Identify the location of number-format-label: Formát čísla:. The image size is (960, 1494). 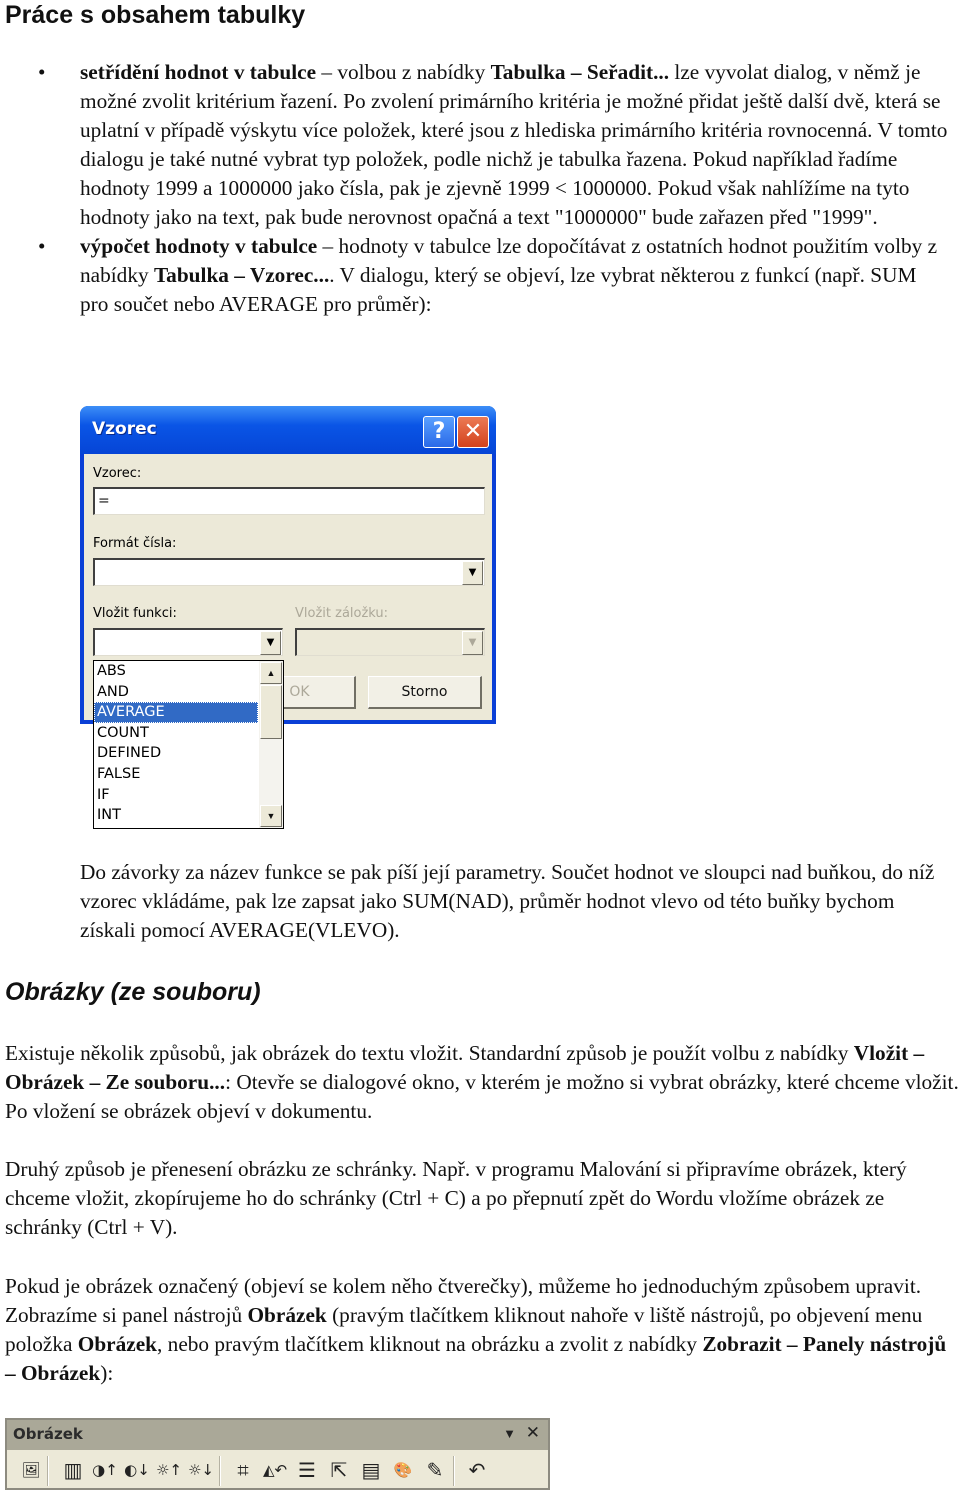
(135, 543).